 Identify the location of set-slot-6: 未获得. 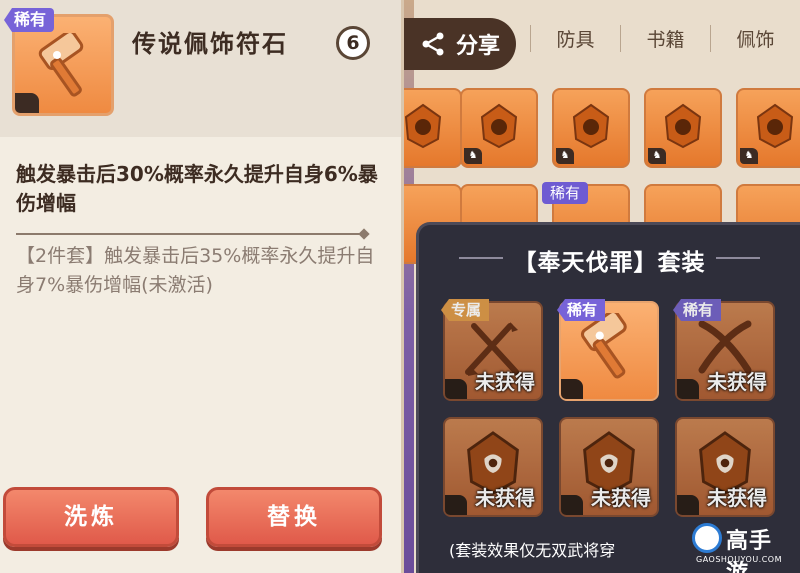
(725, 467).